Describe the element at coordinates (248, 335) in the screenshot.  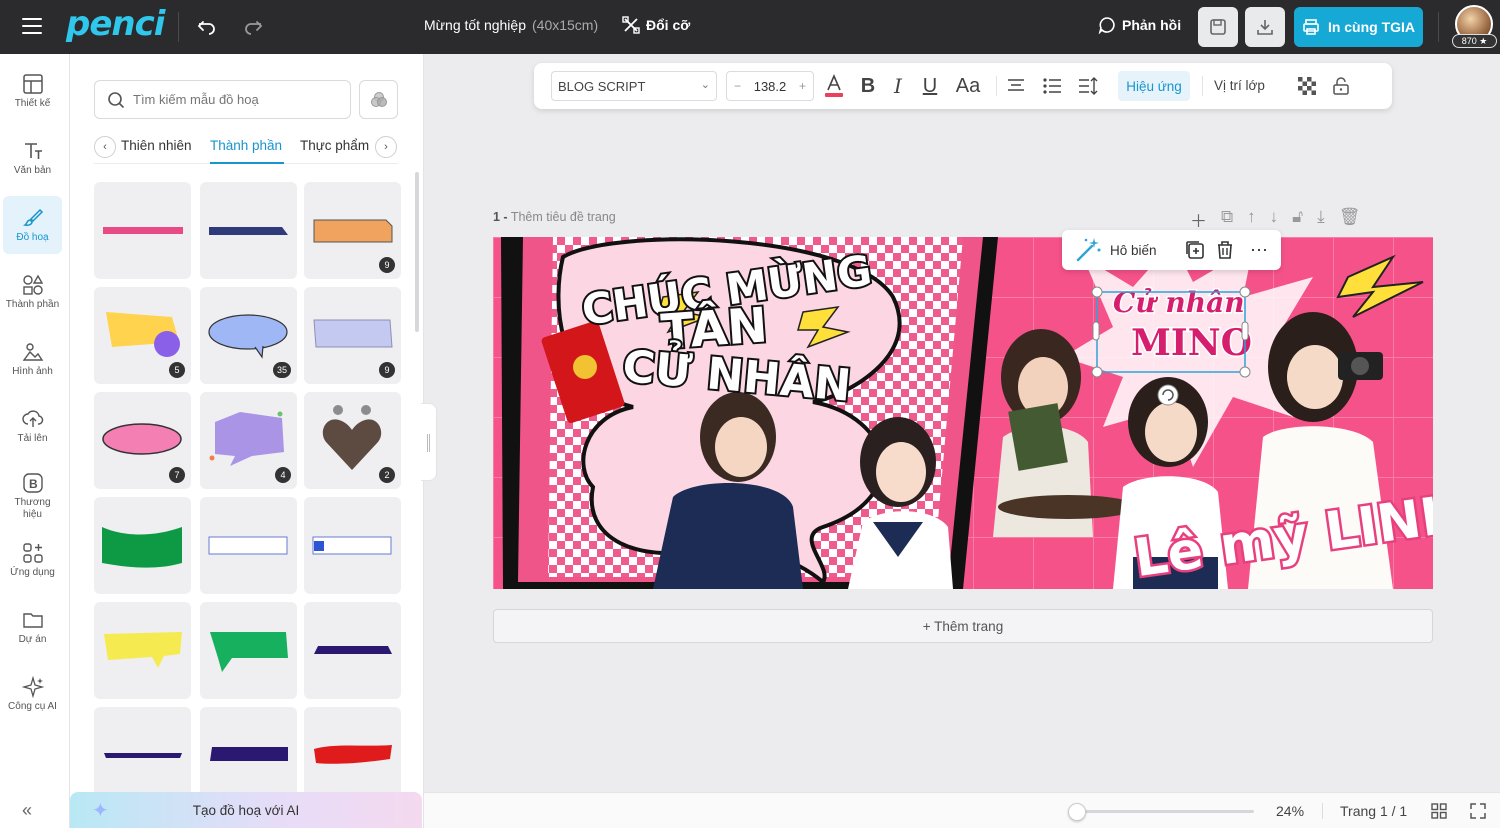
I see `graphic-tile: 35` at that location.